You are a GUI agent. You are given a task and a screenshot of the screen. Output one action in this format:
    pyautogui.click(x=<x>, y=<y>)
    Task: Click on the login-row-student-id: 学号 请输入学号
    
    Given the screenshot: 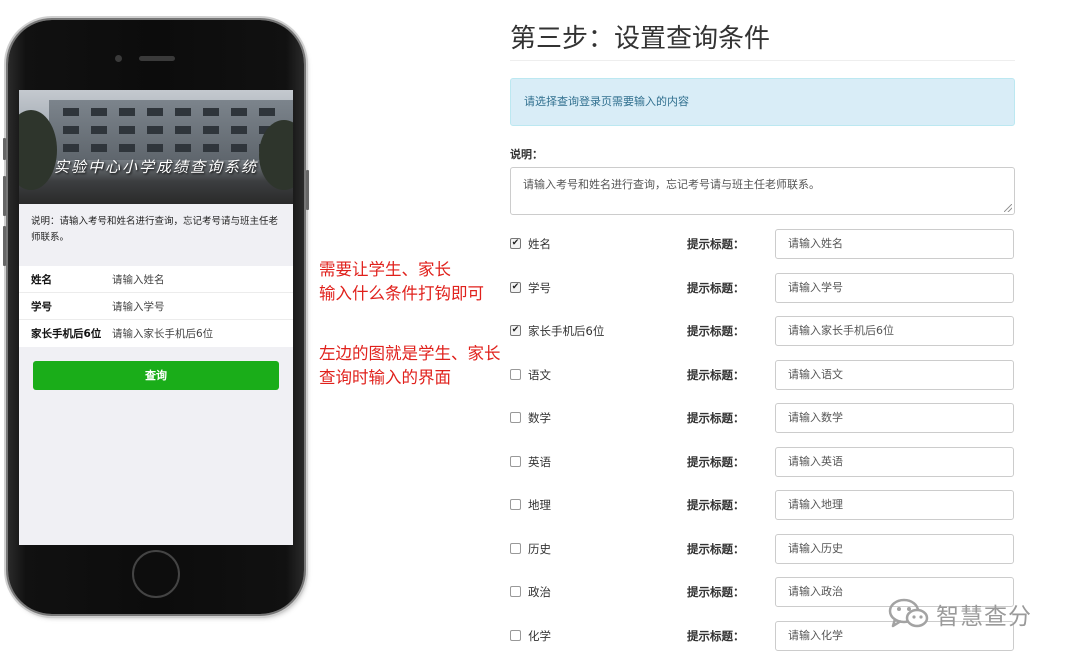 What is the action you would take?
    pyautogui.click(x=156, y=306)
    